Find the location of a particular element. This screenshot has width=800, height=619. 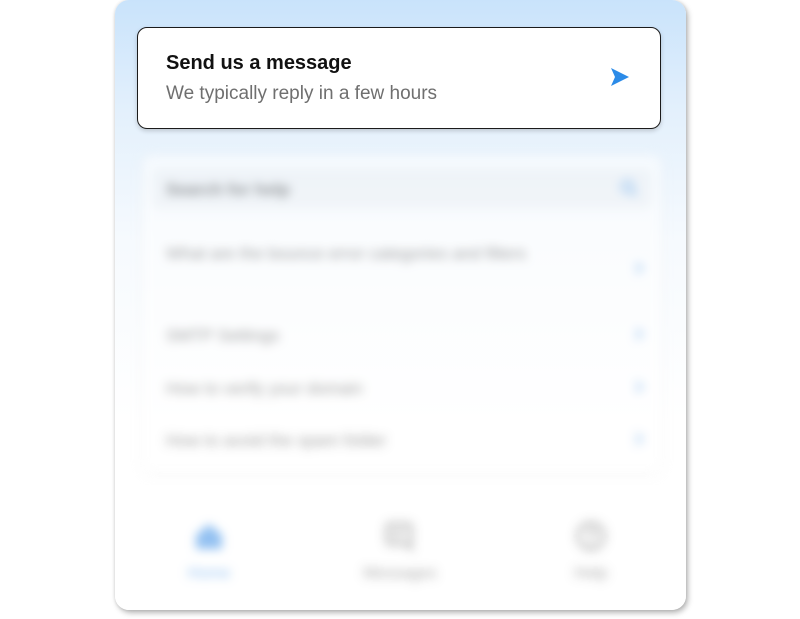

bottom-nav: Home Messages Help is located at coordinates (400, 552).